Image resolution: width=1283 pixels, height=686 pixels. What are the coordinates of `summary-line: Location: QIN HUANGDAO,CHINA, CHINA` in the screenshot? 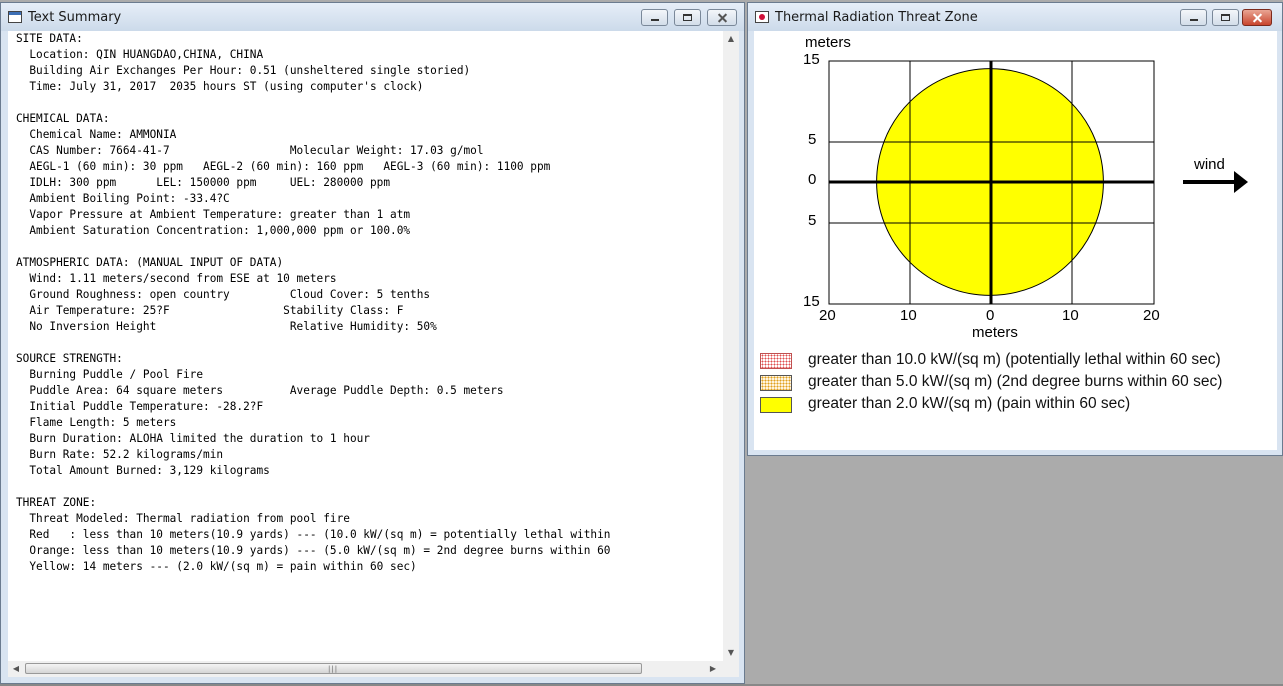 It's located at (146, 54).